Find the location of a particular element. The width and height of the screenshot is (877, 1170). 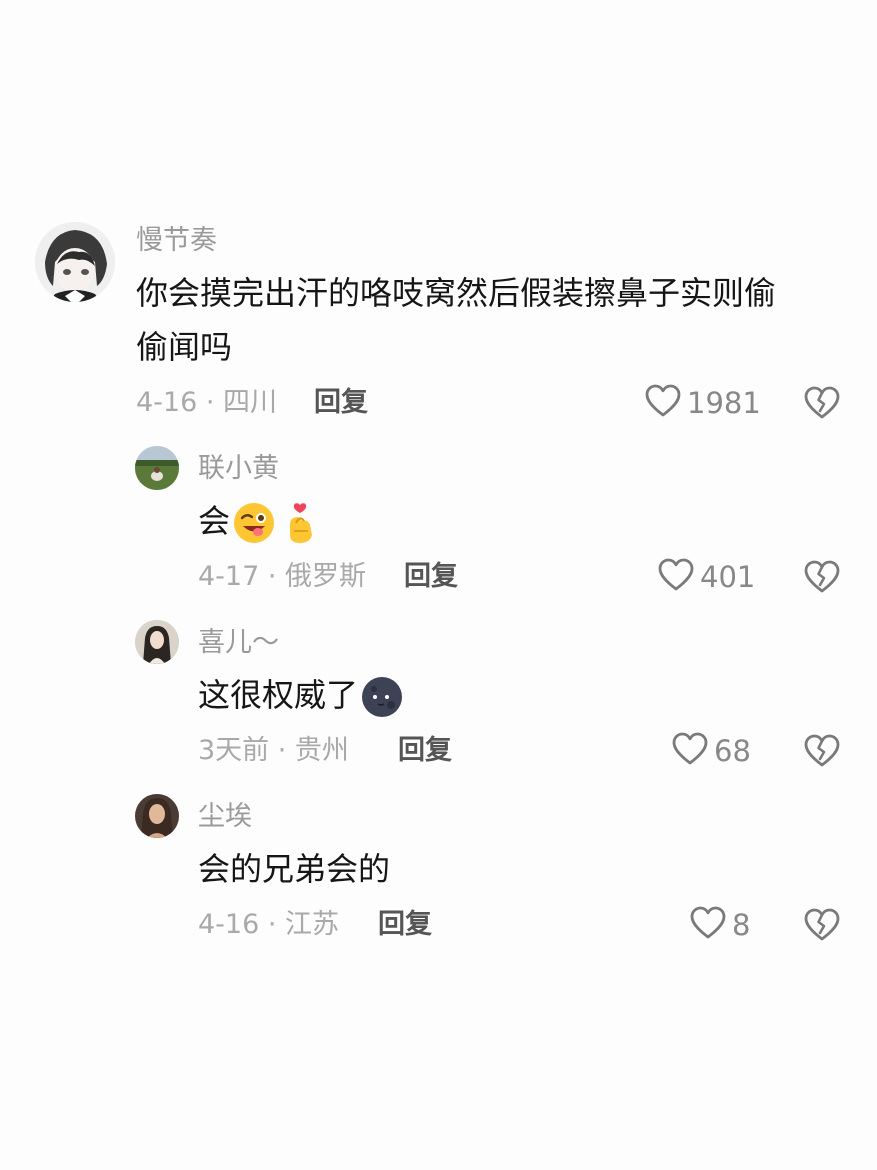

broken-heart-icon is located at coordinates (822, 927).